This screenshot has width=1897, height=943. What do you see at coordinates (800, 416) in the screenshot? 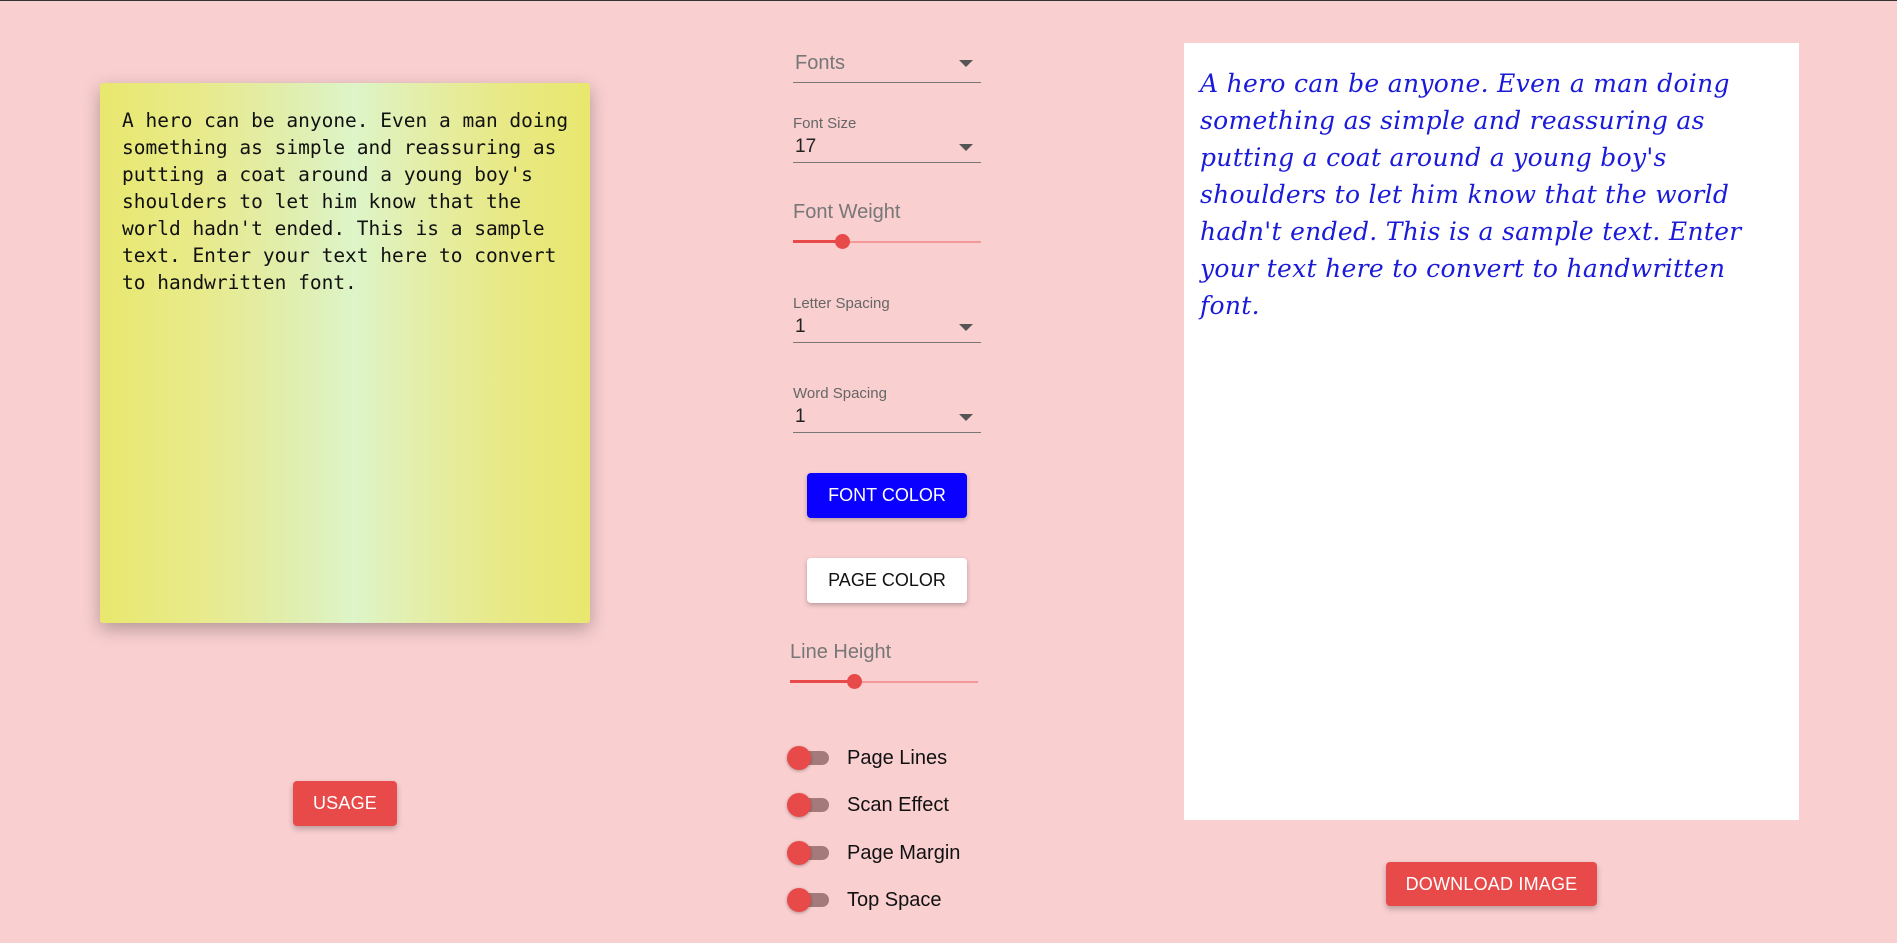
I see `word-spacing-value: 1` at bounding box center [800, 416].